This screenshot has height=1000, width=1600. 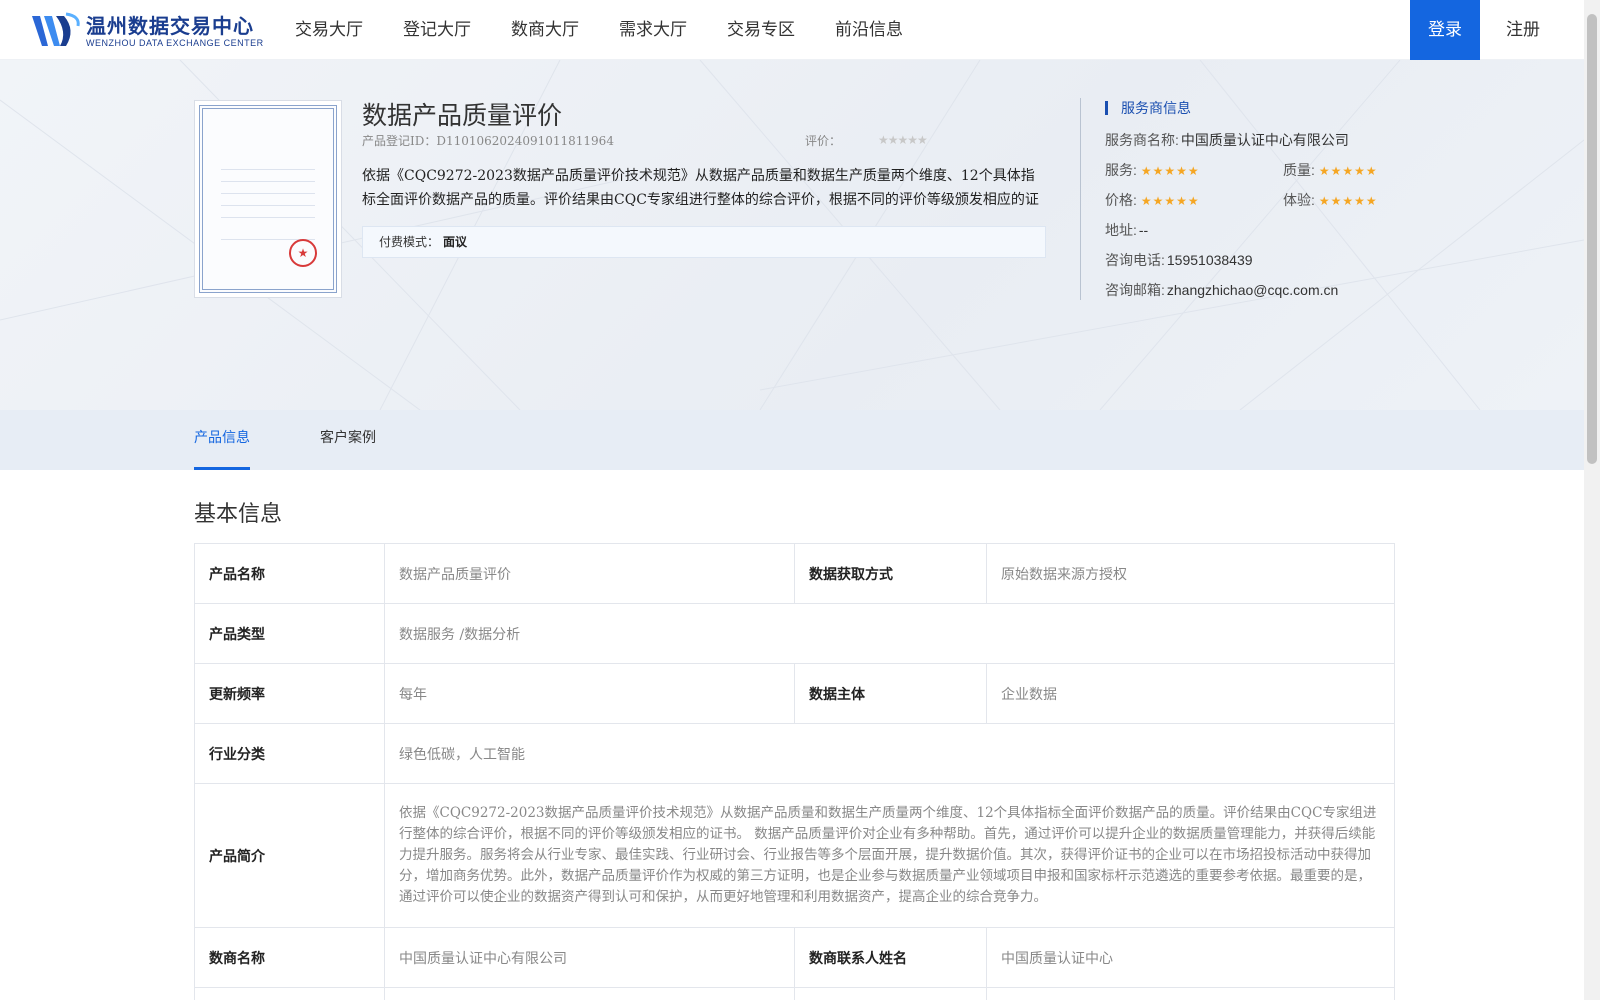 What do you see at coordinates (289, 633) in the screenshot?
I see `product-type-key: 产品类型` at bounding box center [289, 633].